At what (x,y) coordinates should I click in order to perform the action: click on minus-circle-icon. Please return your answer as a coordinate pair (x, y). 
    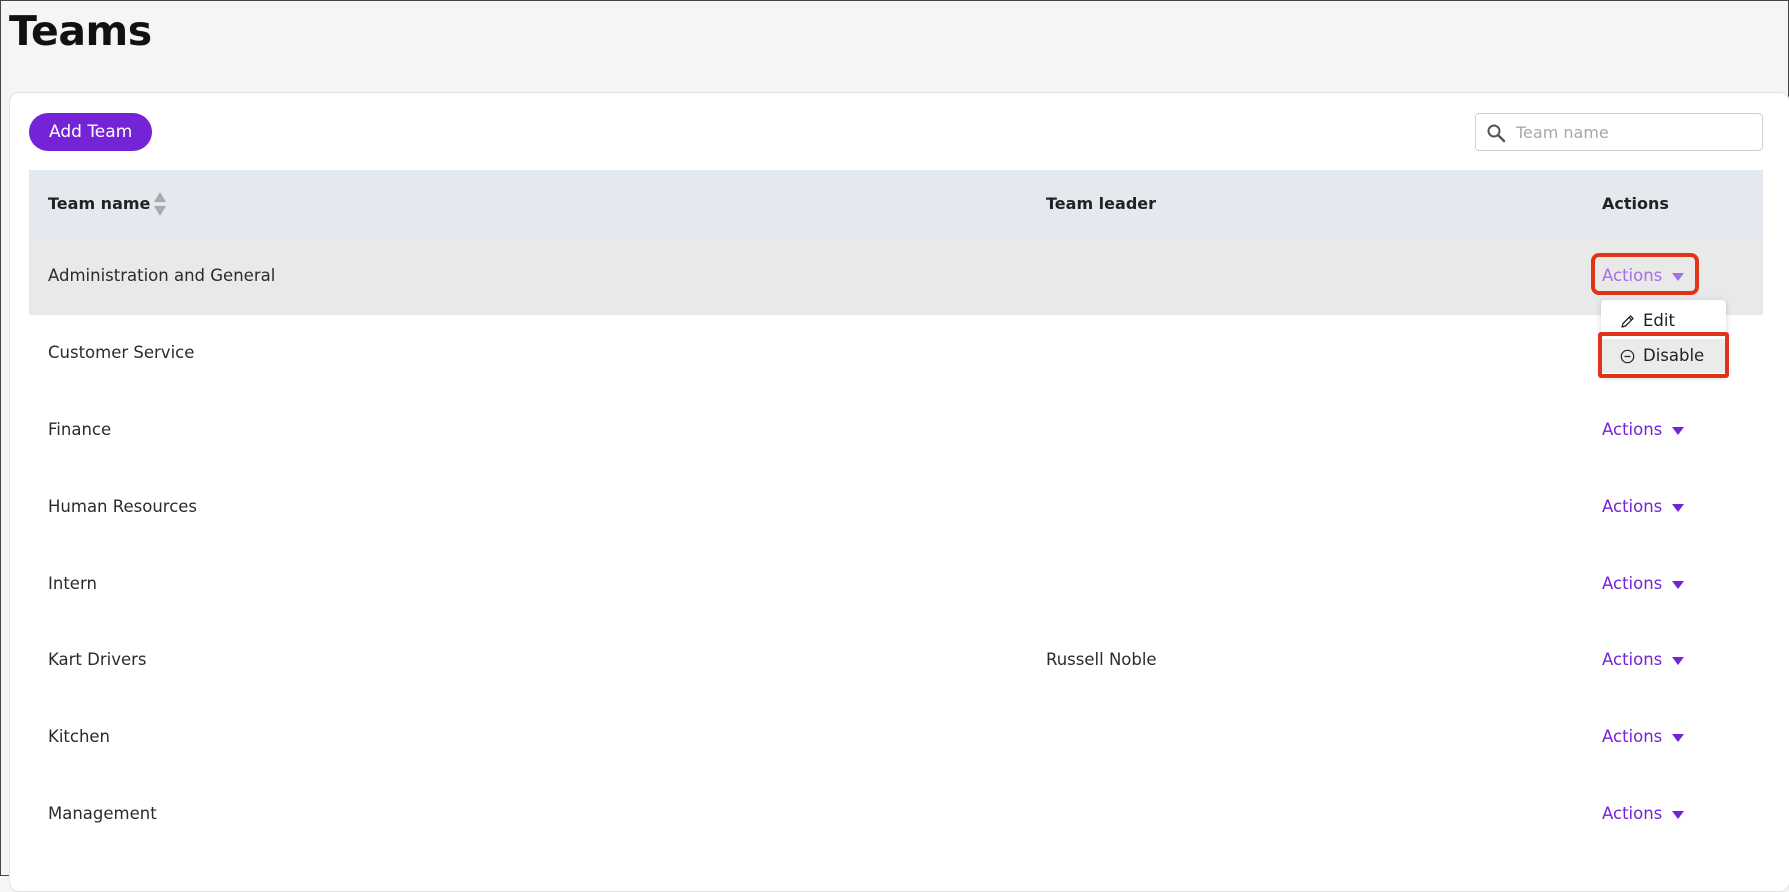
    Looking at the image, I should click on (1627, 356).